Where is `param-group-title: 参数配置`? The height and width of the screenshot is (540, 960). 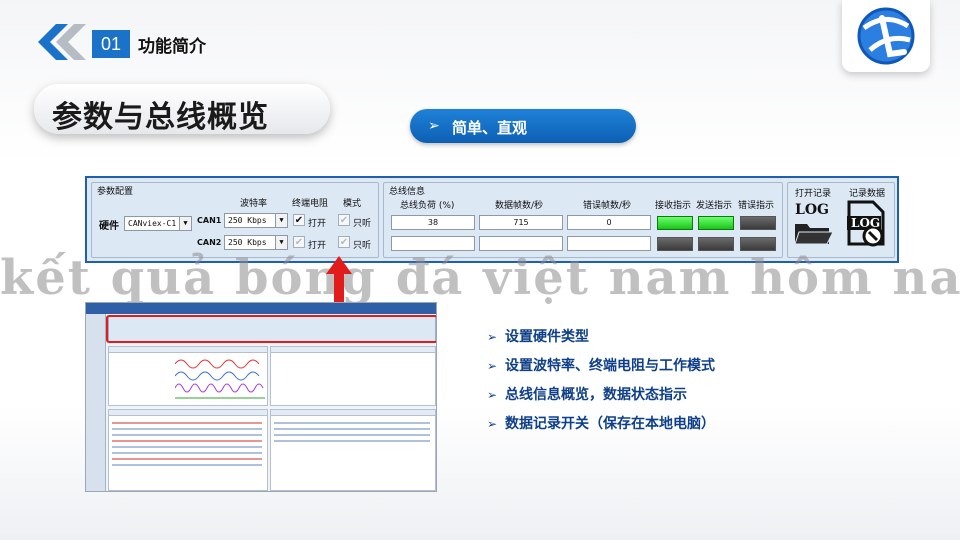 param-group-title: 参数配置 is located at coordinates (115, 192).